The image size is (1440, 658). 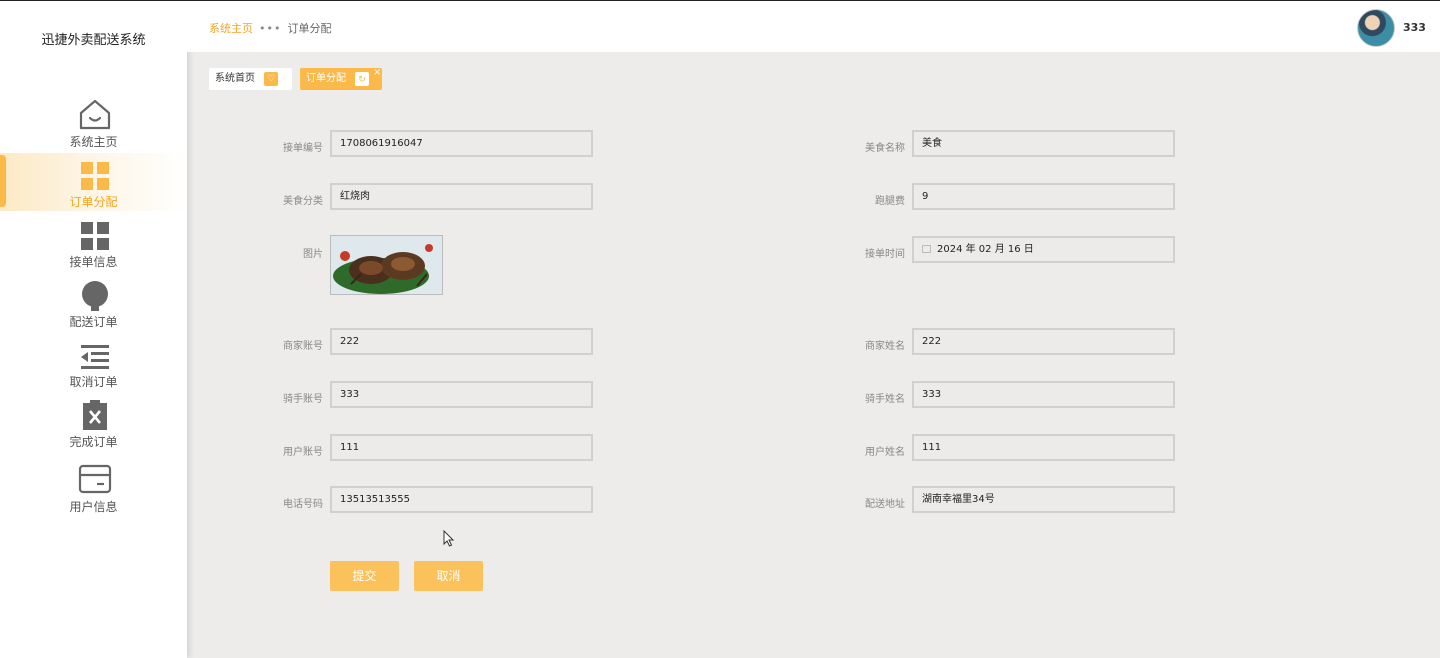 I want to click on order-no-label: 接单编号, so click(x=303, y=148).